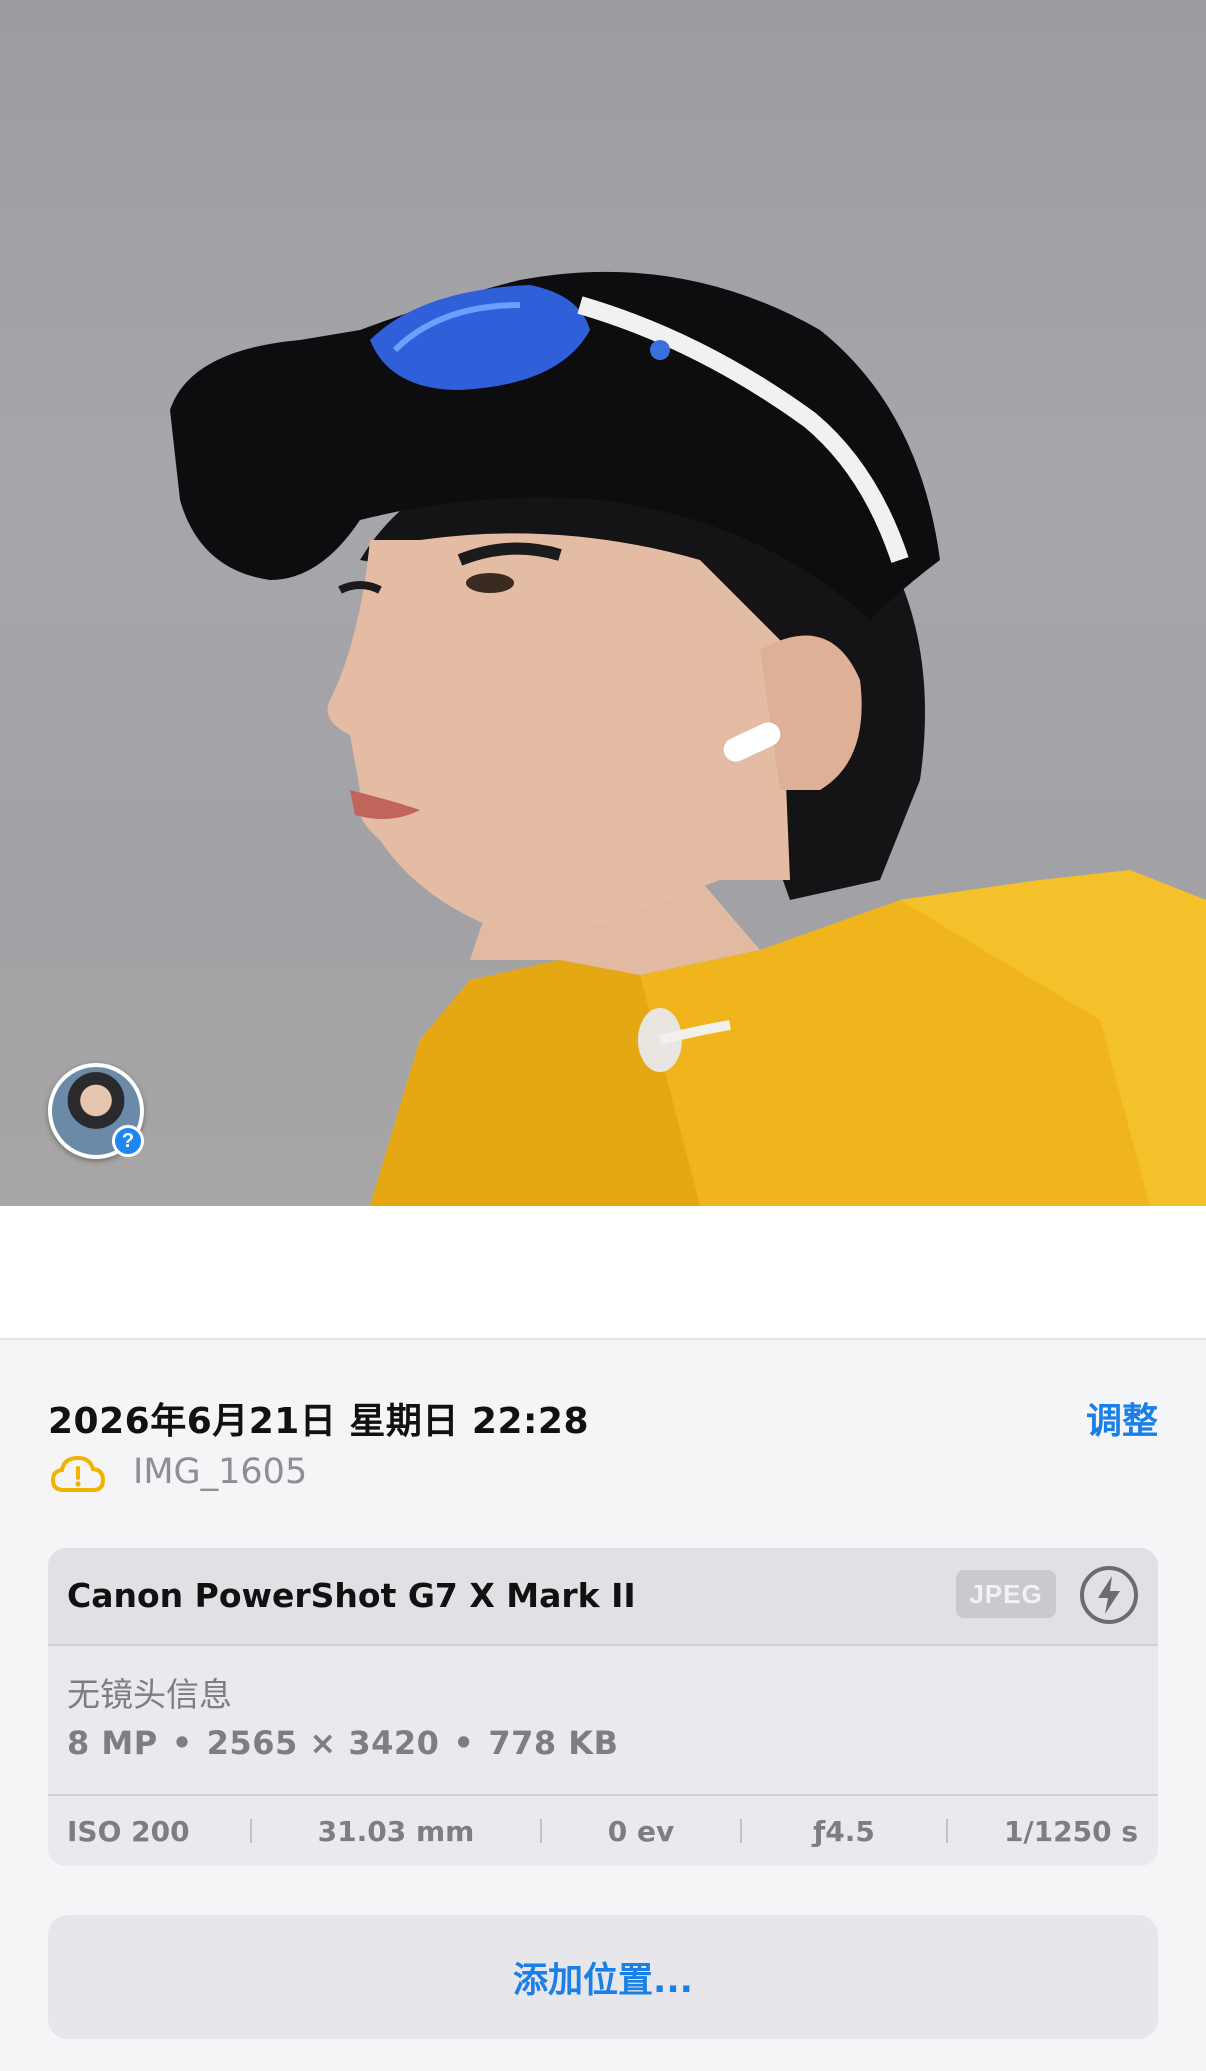  I want to click on image-specs: 8 MP • 2565 × 3420 • 778 KB, so click(342, 1743).